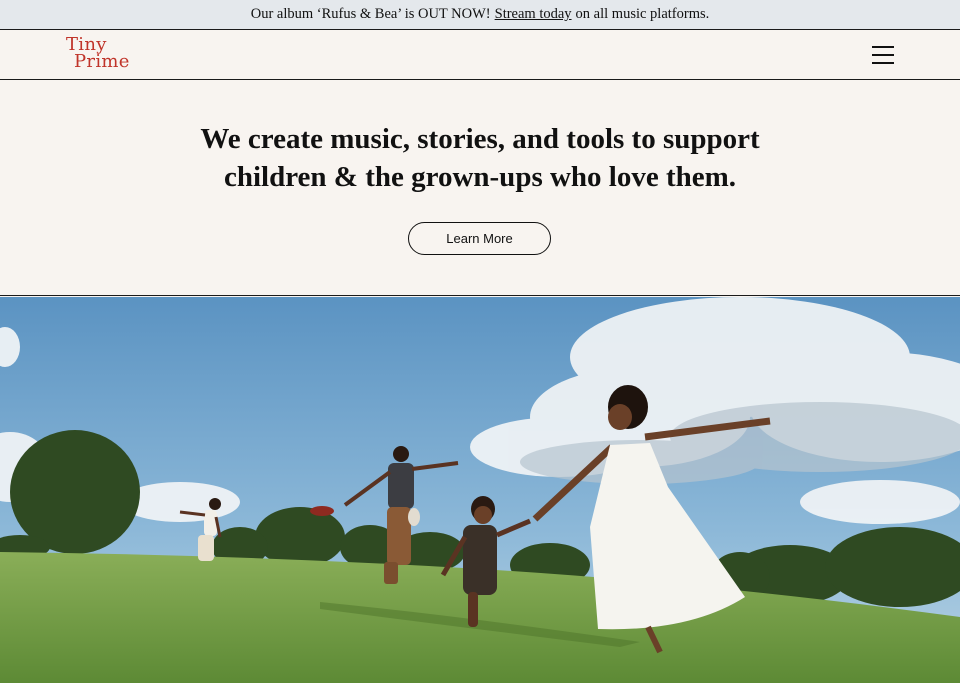  I want to click on tiny-prime-logo: Tiny Prime, so click(101, 55).